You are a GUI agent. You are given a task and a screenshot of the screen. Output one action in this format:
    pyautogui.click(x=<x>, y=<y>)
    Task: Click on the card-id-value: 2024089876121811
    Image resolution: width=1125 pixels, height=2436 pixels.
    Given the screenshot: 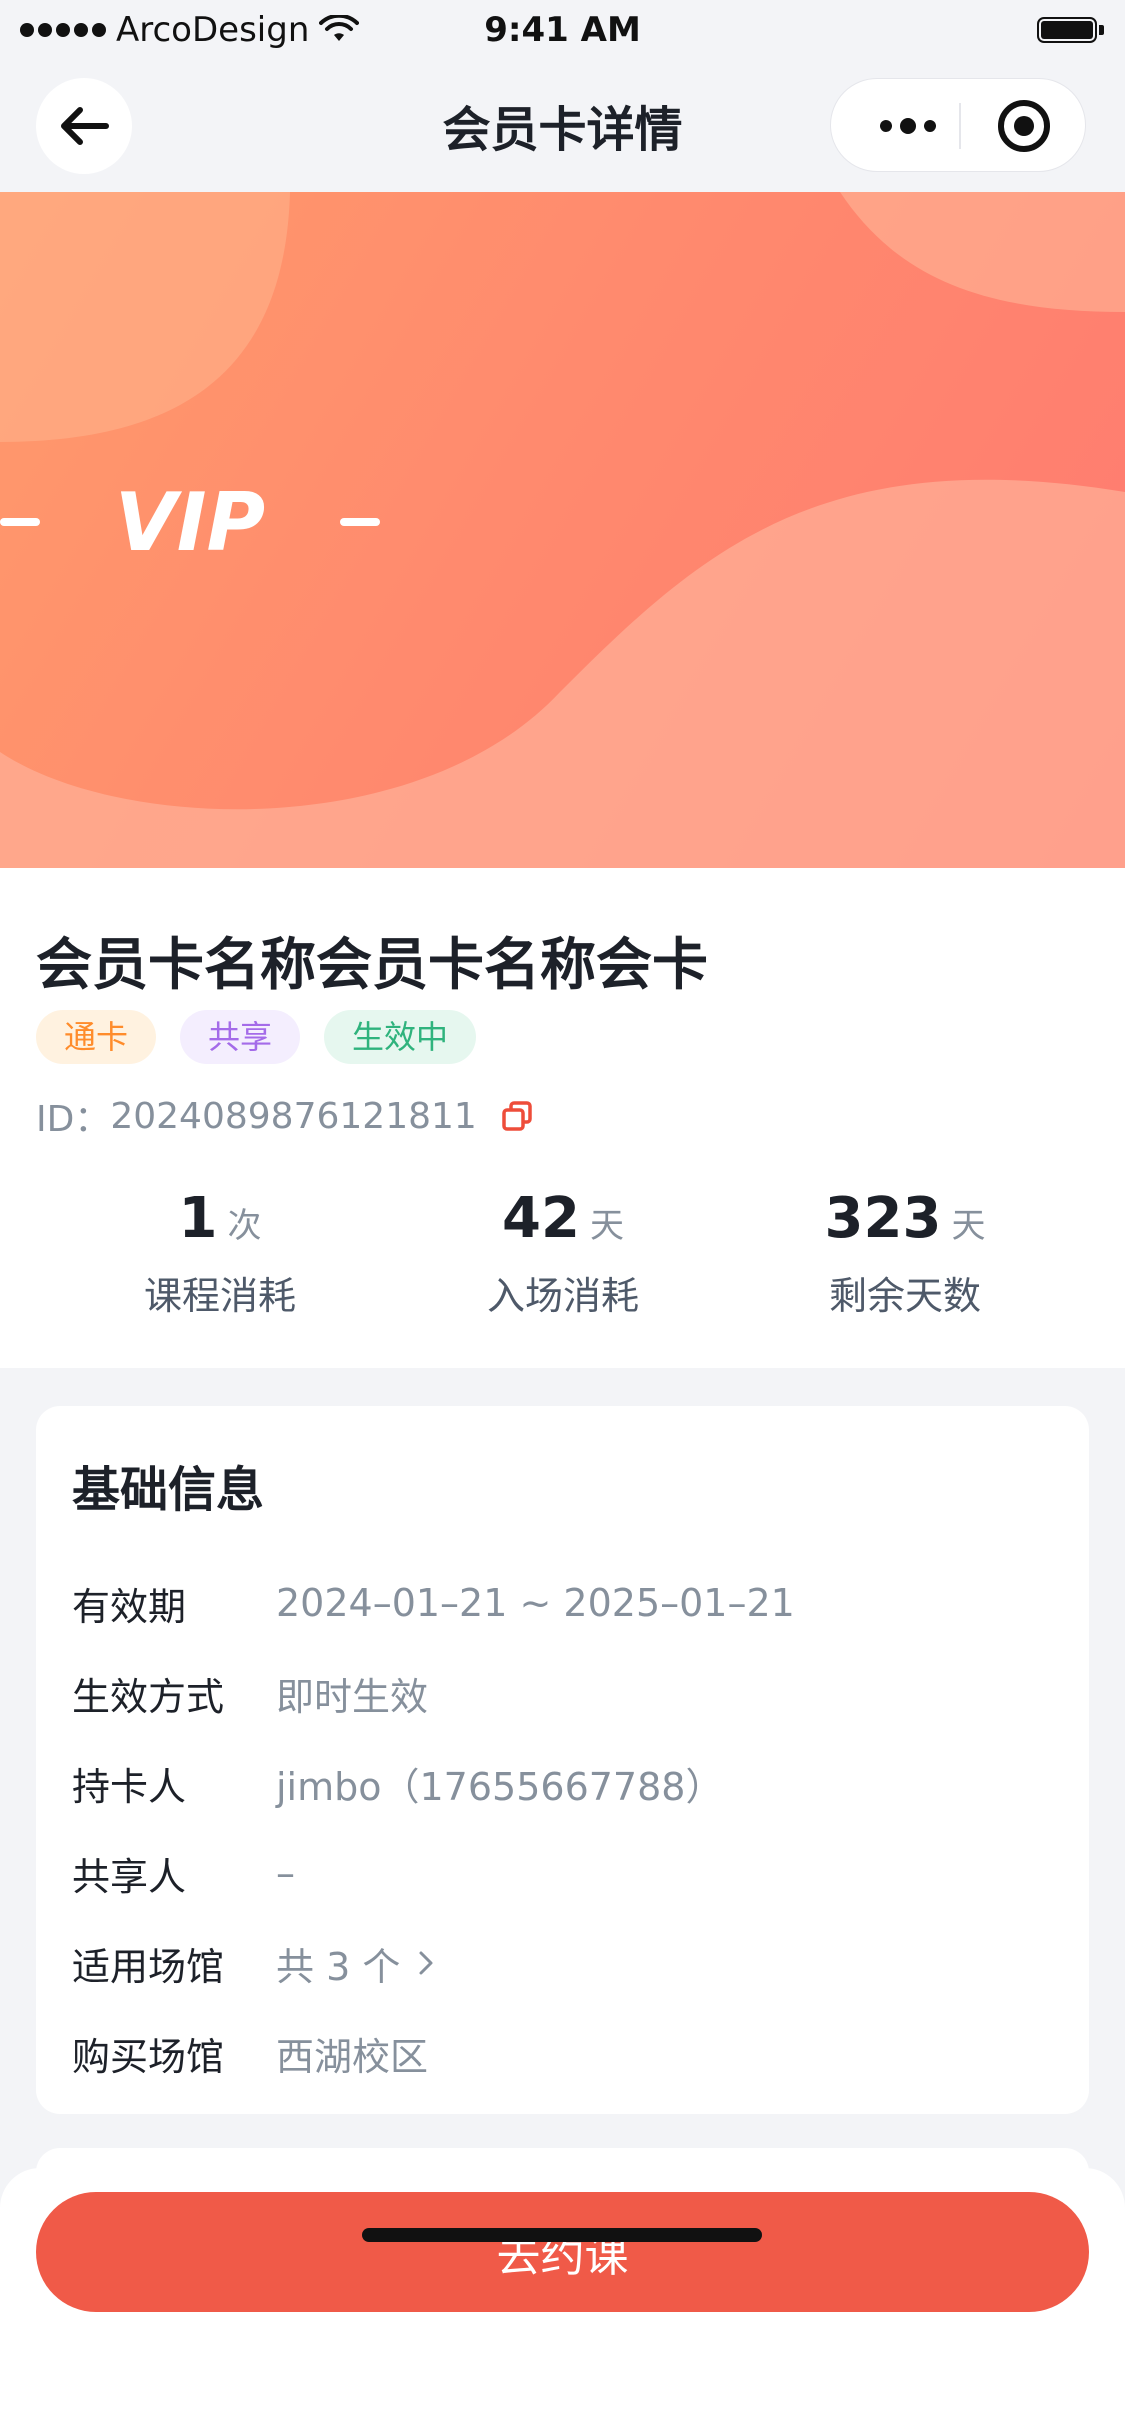 What is the action you would take?
    pyautogui.click(x=293, y=1116)
    